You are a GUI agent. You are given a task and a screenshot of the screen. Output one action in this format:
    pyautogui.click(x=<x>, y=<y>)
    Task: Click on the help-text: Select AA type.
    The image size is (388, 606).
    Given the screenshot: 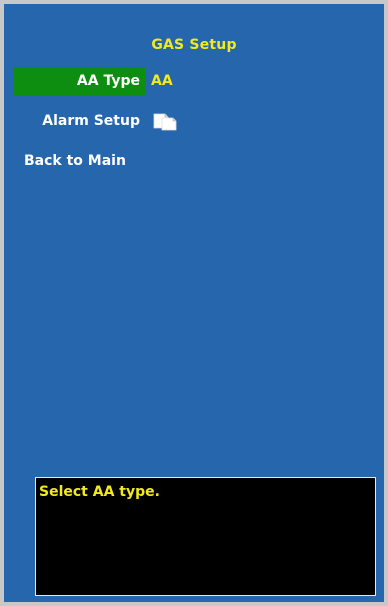 What is the action you would take?
    pyautogui.click(x=99, y=492)
    